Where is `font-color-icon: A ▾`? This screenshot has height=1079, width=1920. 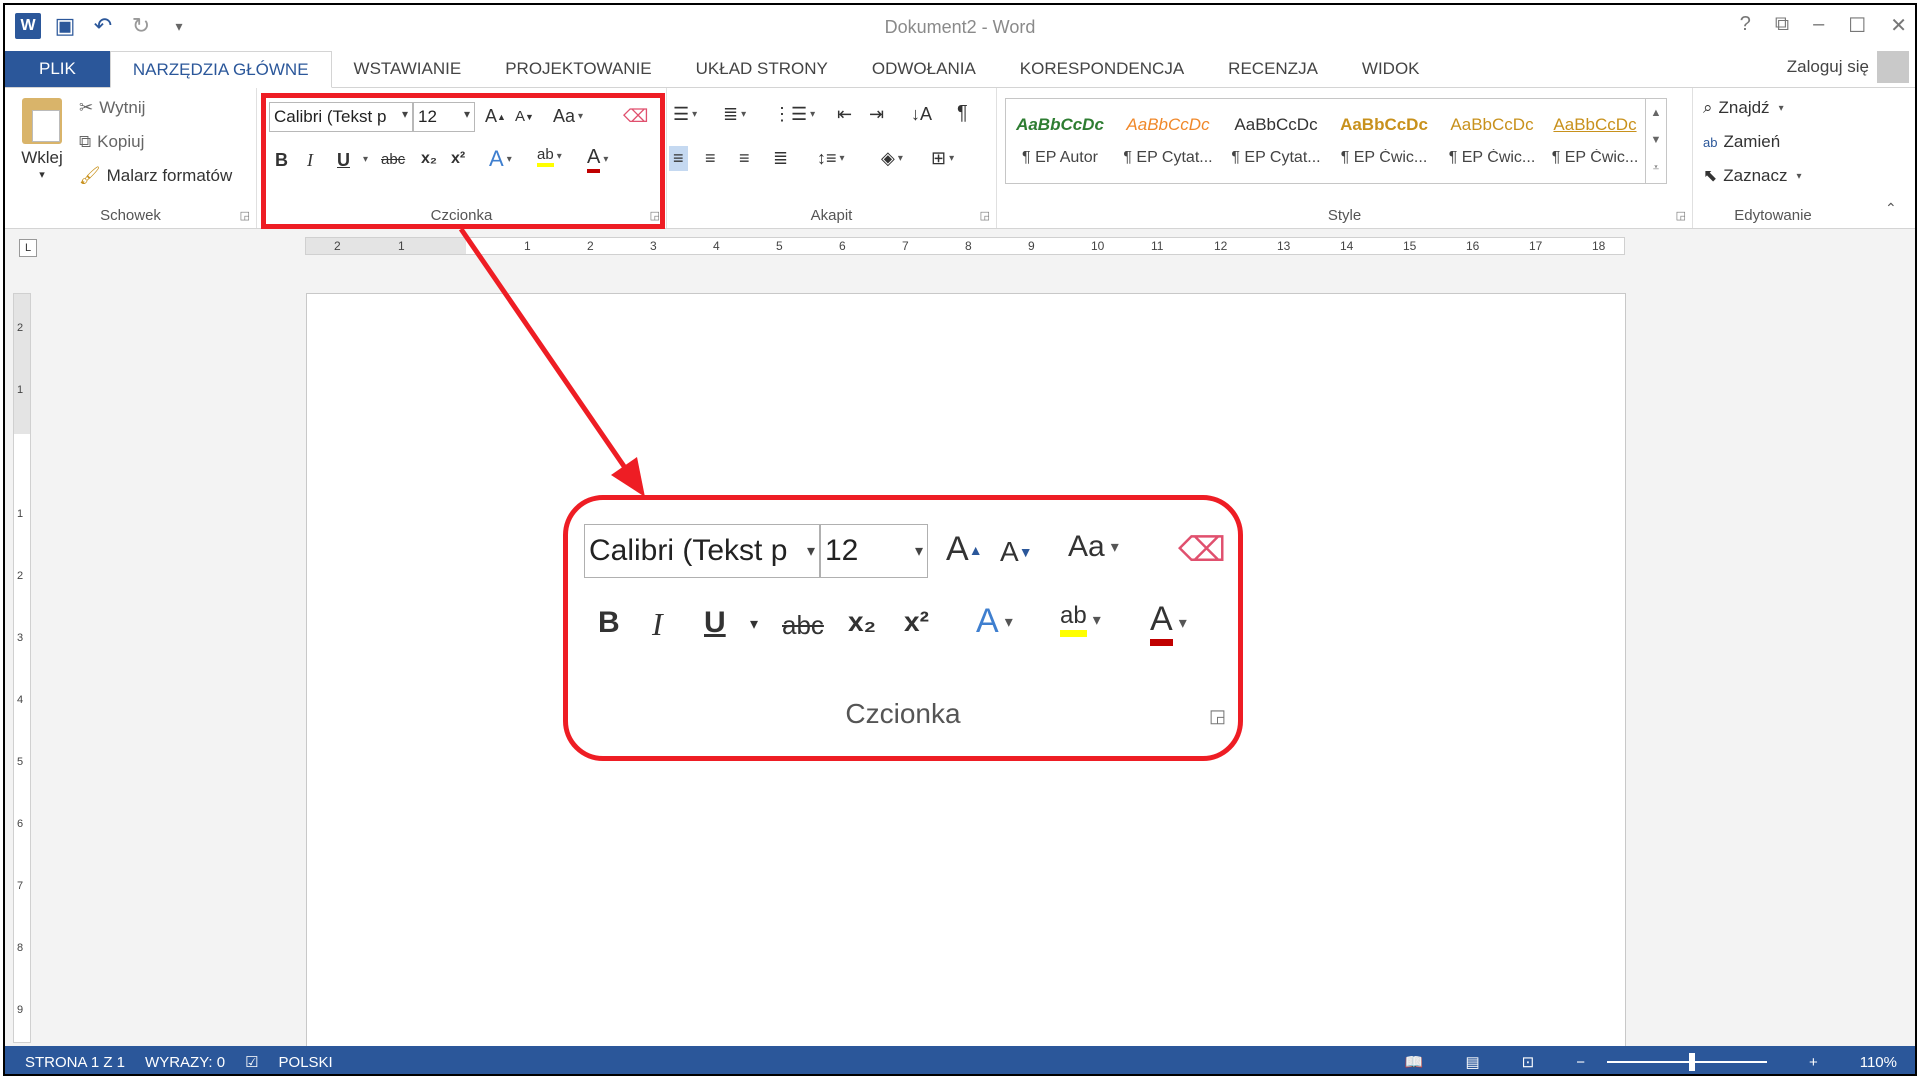 font-color-icon: A ▾ is located at coordinates (1168, 623).